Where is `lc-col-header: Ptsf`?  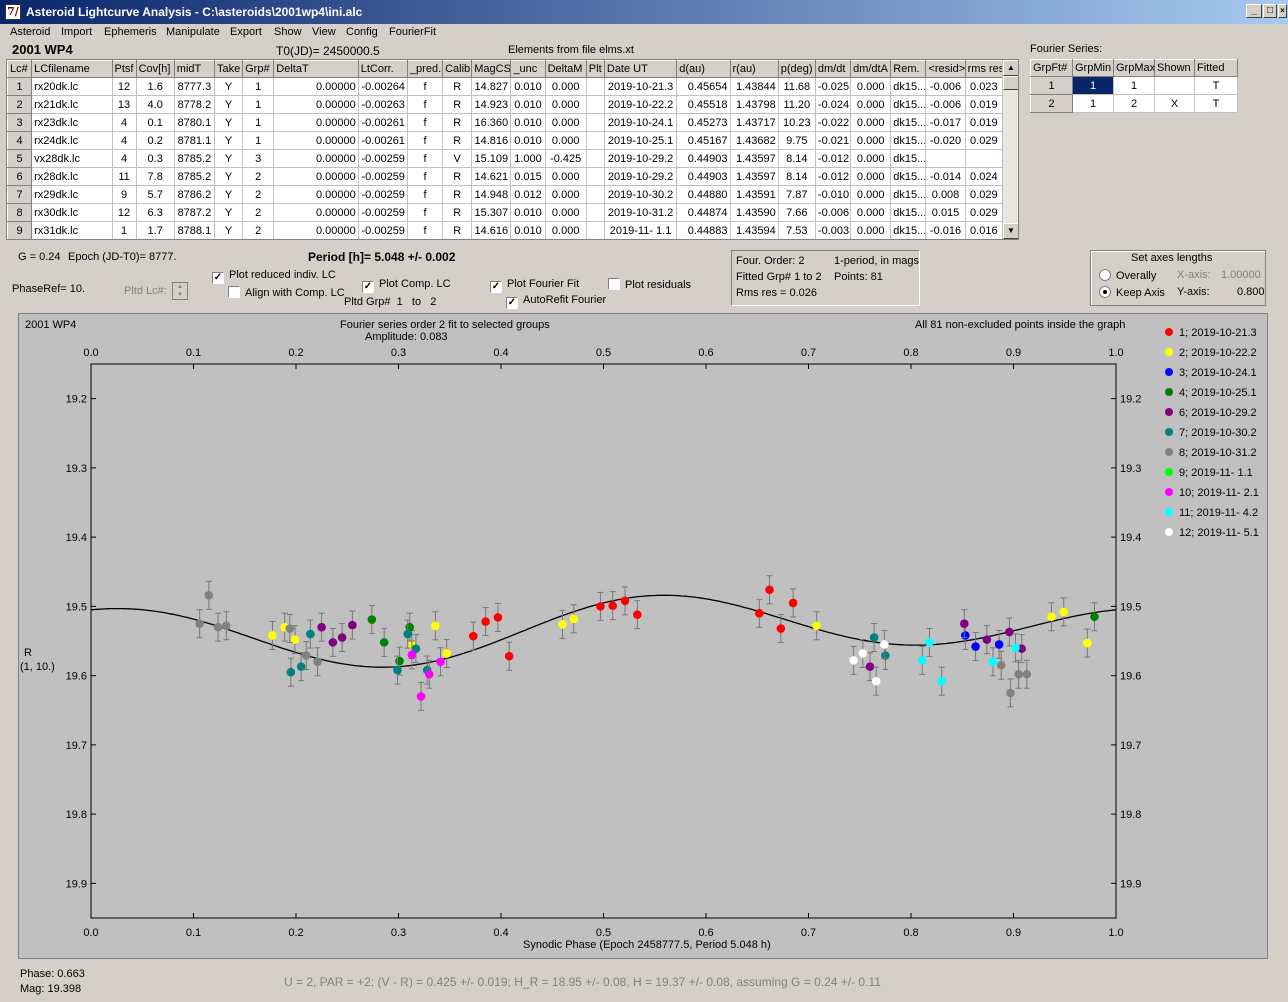 lc-col-header: Ptsf is located at coordinates (124, 69).